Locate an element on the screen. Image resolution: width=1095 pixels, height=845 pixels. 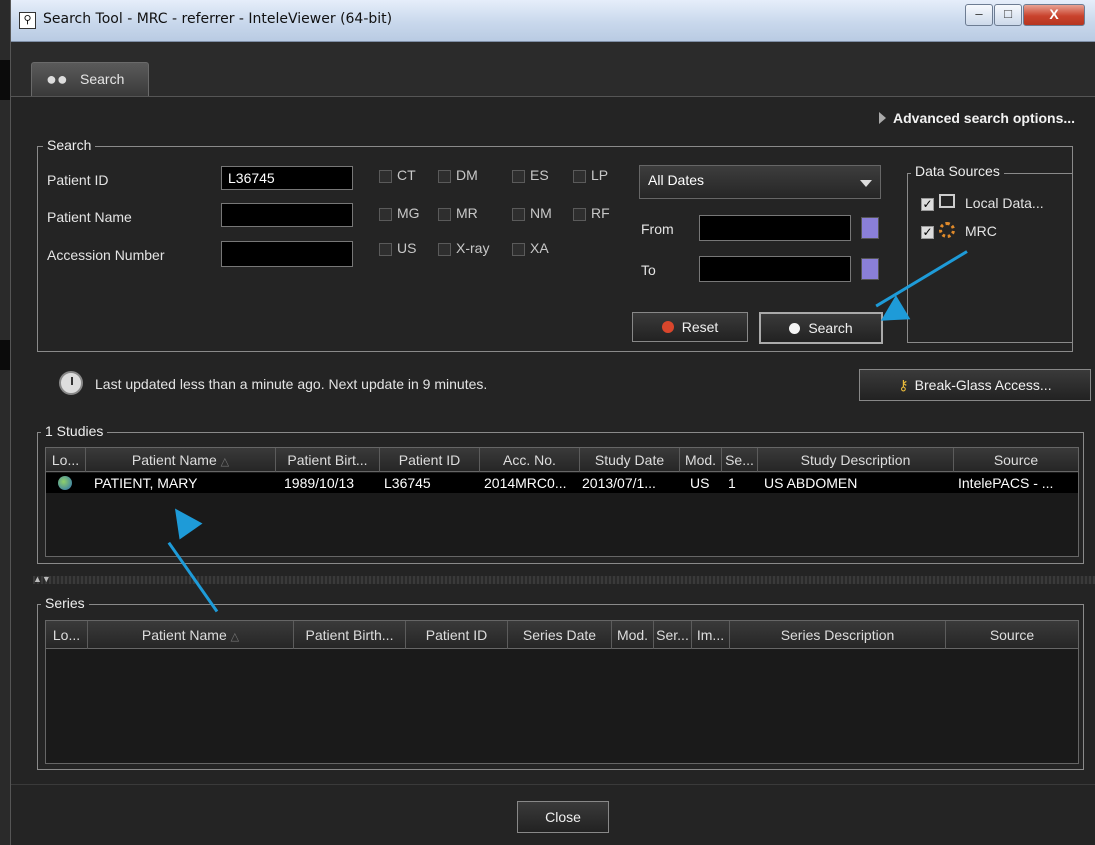
col-header: Study Date is located at coordinates (630, 460).